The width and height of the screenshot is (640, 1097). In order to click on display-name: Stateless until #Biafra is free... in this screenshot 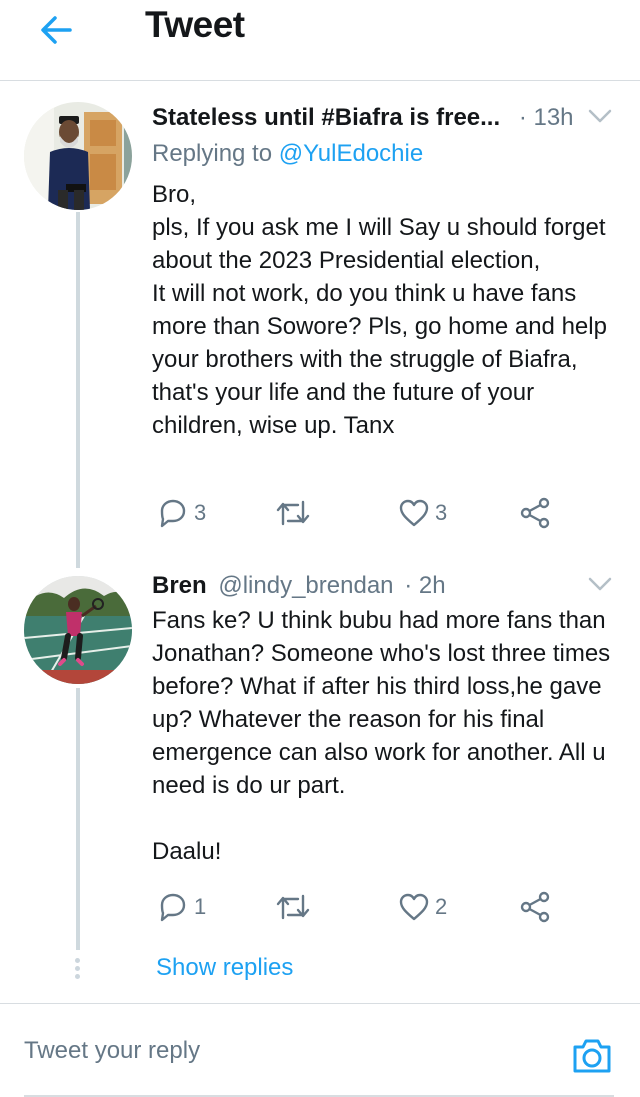, I will do `click(326, 117)`.